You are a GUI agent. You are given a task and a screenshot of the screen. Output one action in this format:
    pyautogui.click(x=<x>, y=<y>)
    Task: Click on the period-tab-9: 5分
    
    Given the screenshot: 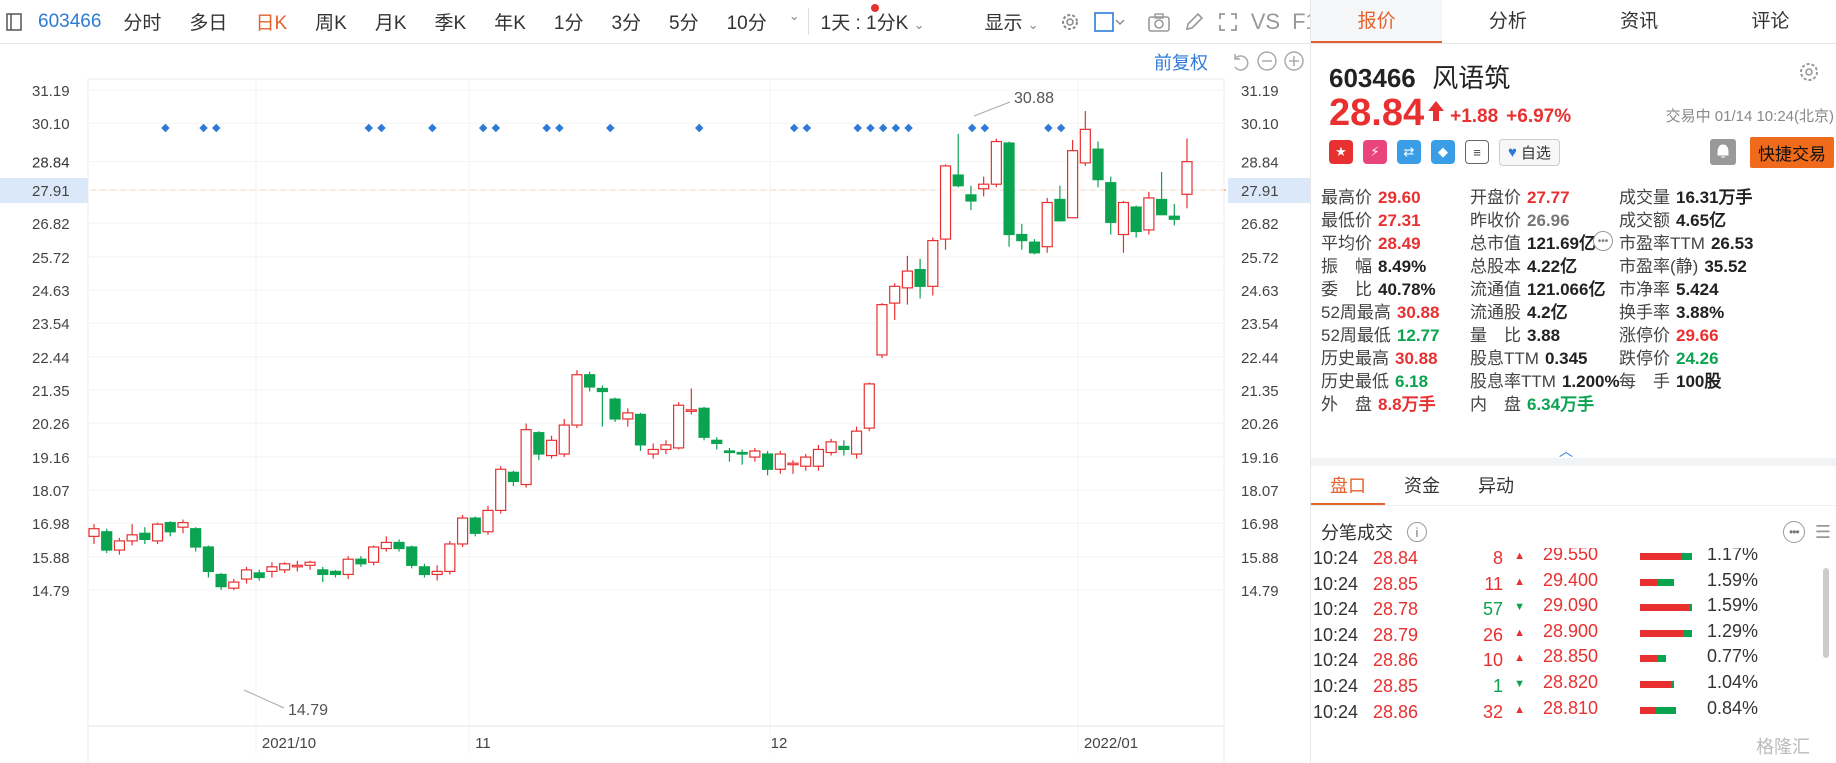 What is the action you would take?
    pyautogui.click(x=684, y=21)
    